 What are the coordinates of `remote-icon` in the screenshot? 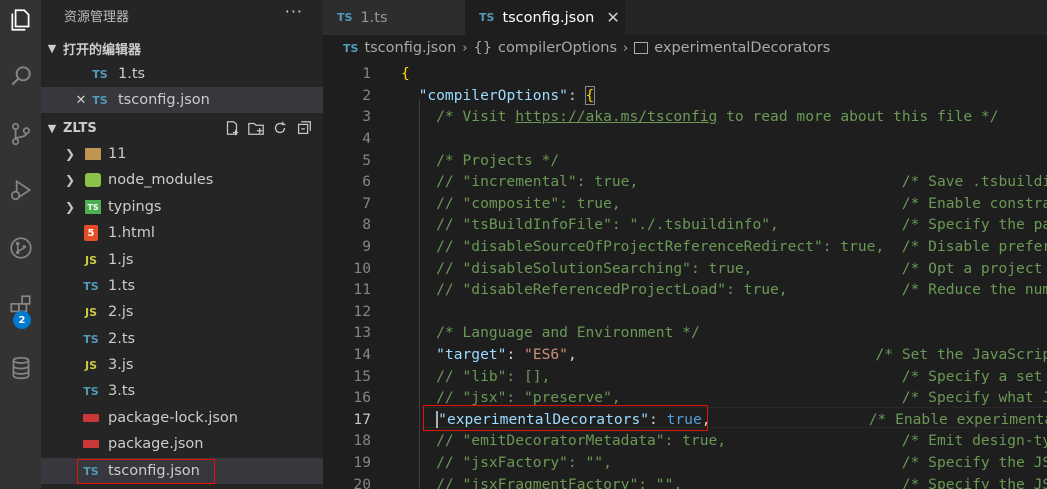 It's located at (20, 248).